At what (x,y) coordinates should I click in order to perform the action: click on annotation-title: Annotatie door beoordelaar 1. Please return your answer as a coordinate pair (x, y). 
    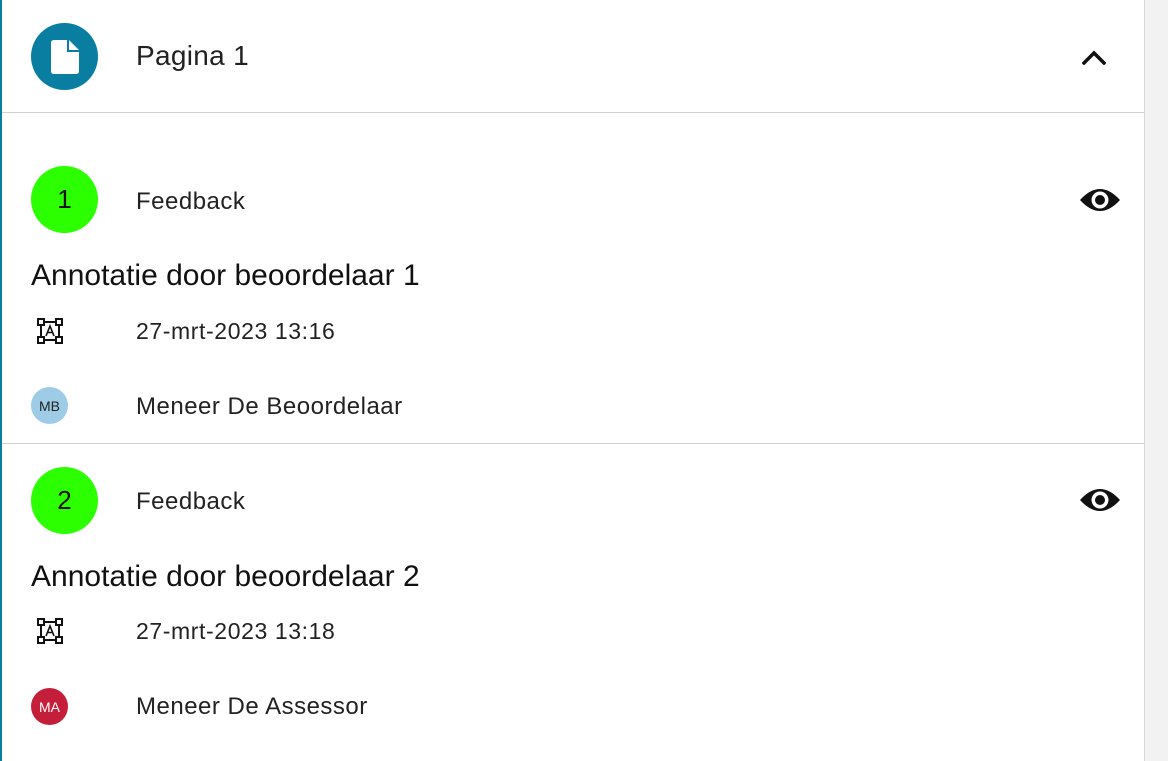
    Looking at the image, I should click on (225, 275).